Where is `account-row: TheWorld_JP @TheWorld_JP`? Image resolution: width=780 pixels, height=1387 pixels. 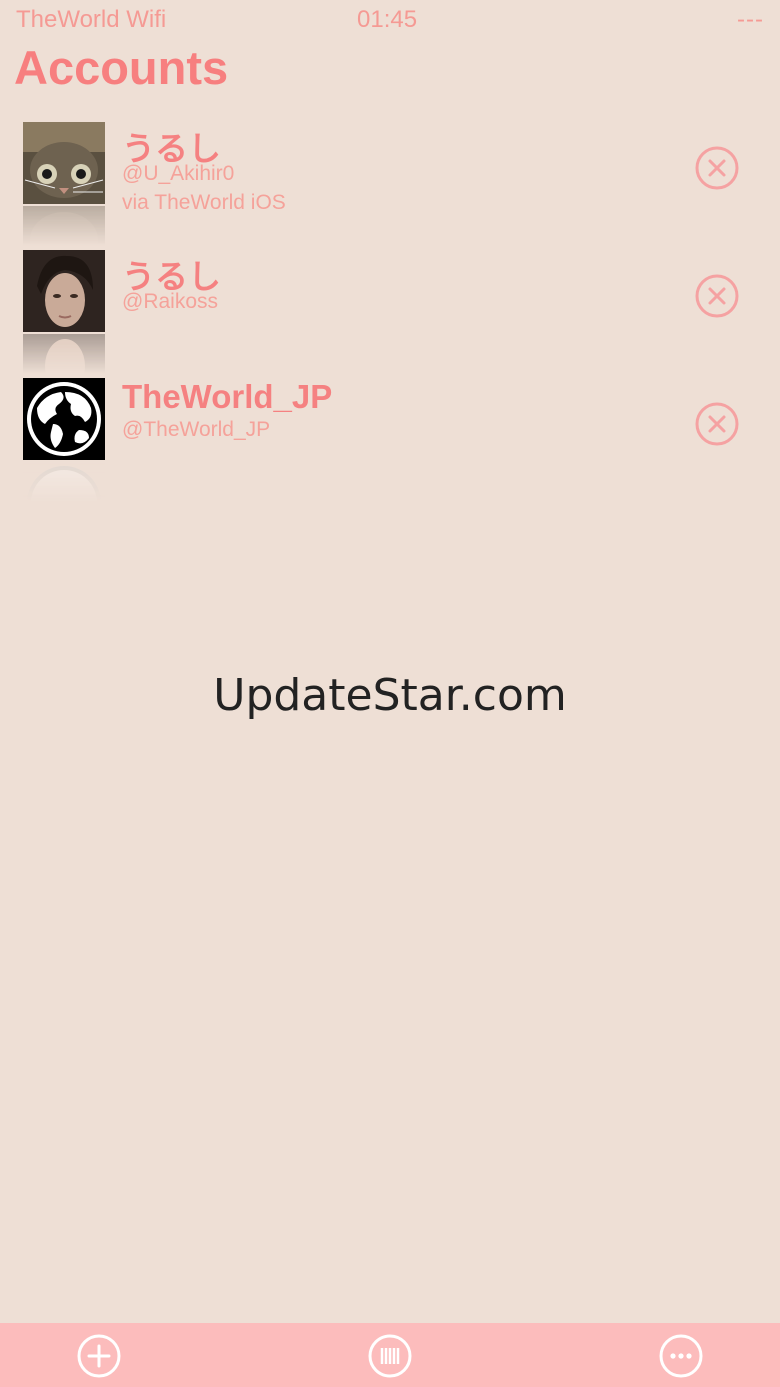 account-row: TheWorld_JP @TheWorld_JP is located at coordinates (390, 440).